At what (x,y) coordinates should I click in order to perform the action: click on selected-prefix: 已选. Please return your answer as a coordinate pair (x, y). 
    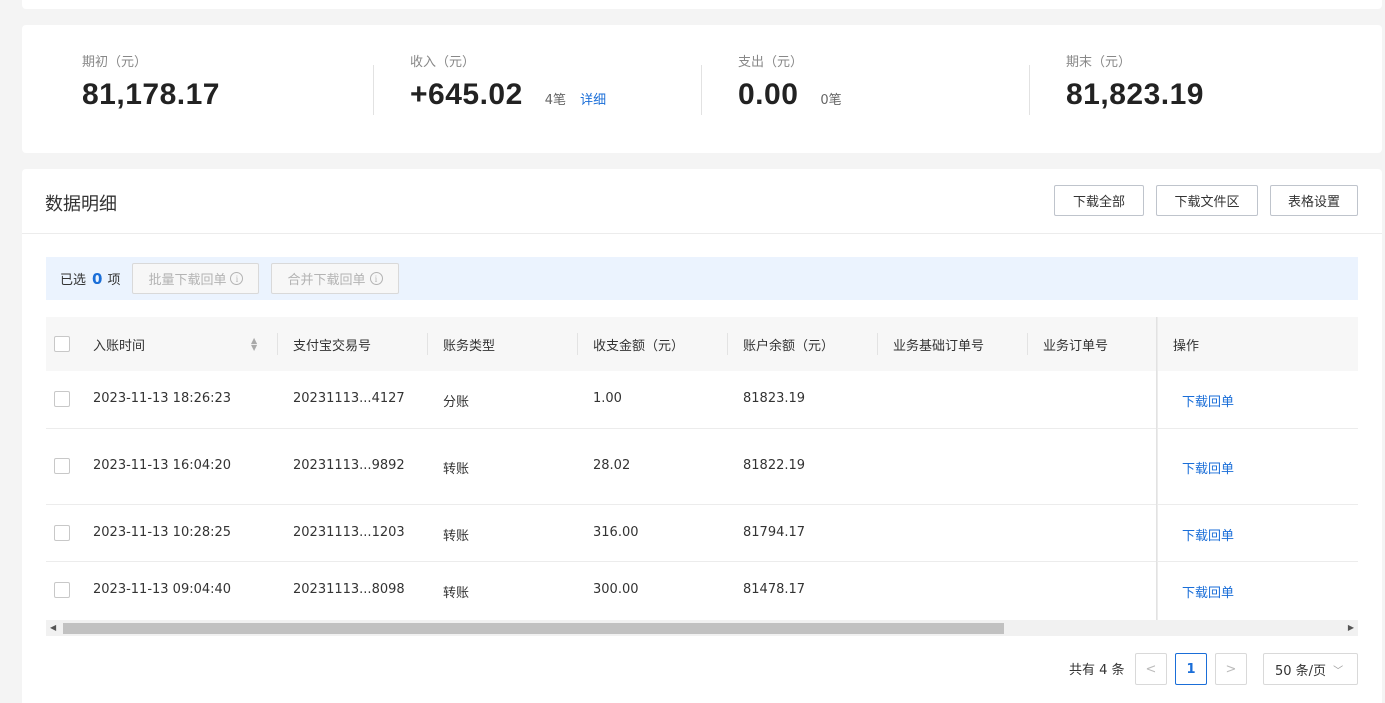
    Looking at the image, I should click on (73, 280).